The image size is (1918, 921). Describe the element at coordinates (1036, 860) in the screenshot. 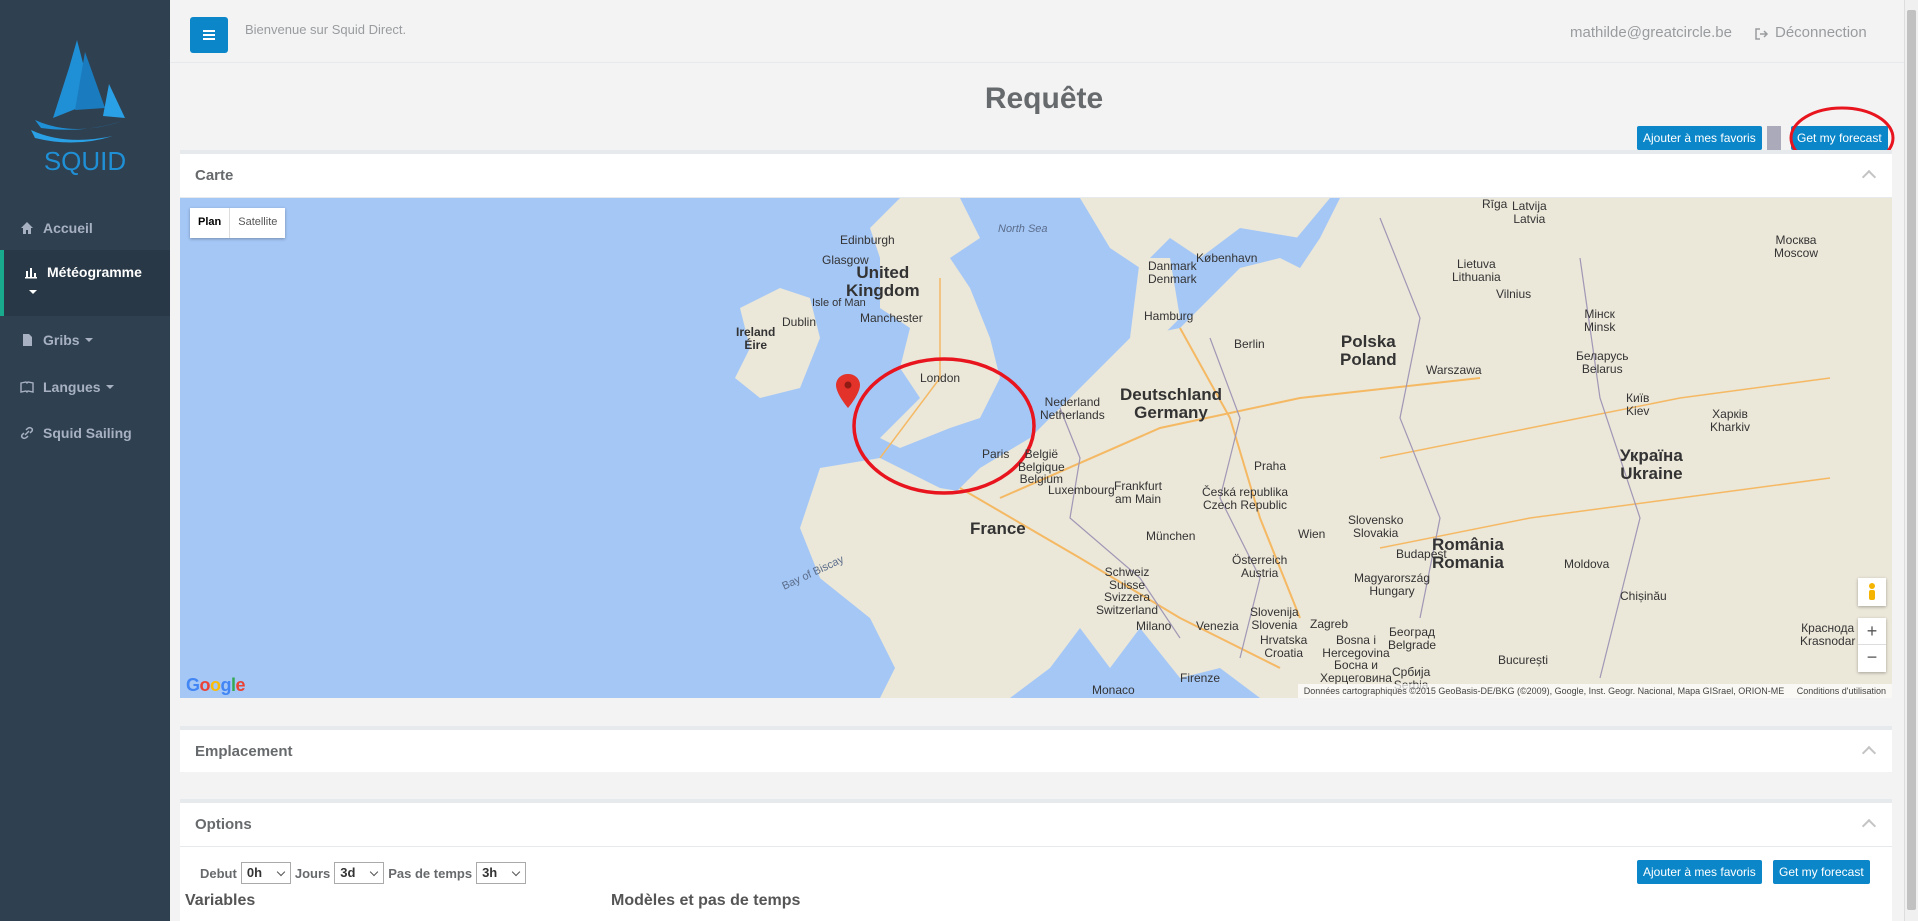

I see `options-panel: Options` at that location.